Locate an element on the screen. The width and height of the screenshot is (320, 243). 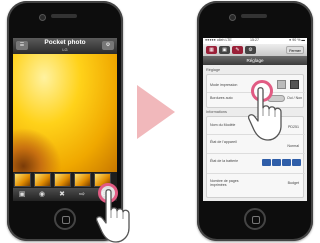
section-header-settings: Réglage is located at coordinates (213, 70).